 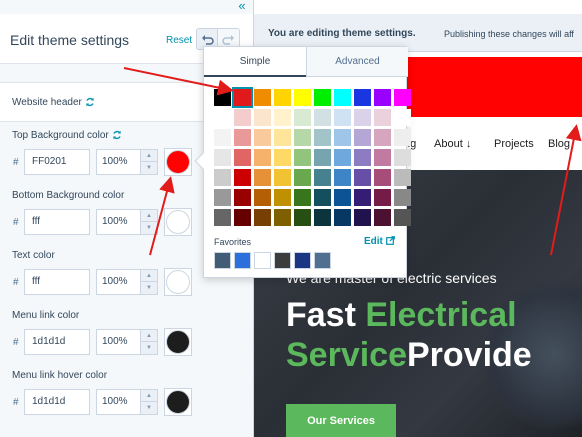 I want to click on edit-favorites-link: Edit, so click(x=379, y=241).